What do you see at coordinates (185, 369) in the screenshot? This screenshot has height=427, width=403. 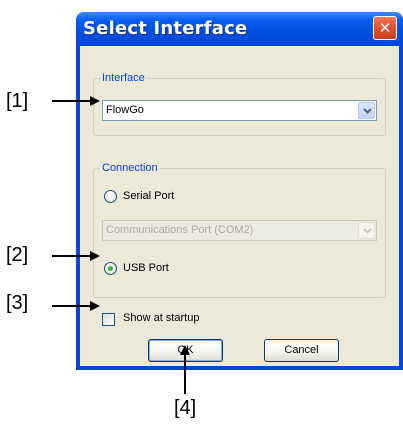 I see `arrow-up-icon` at bounding box center [185, 369].